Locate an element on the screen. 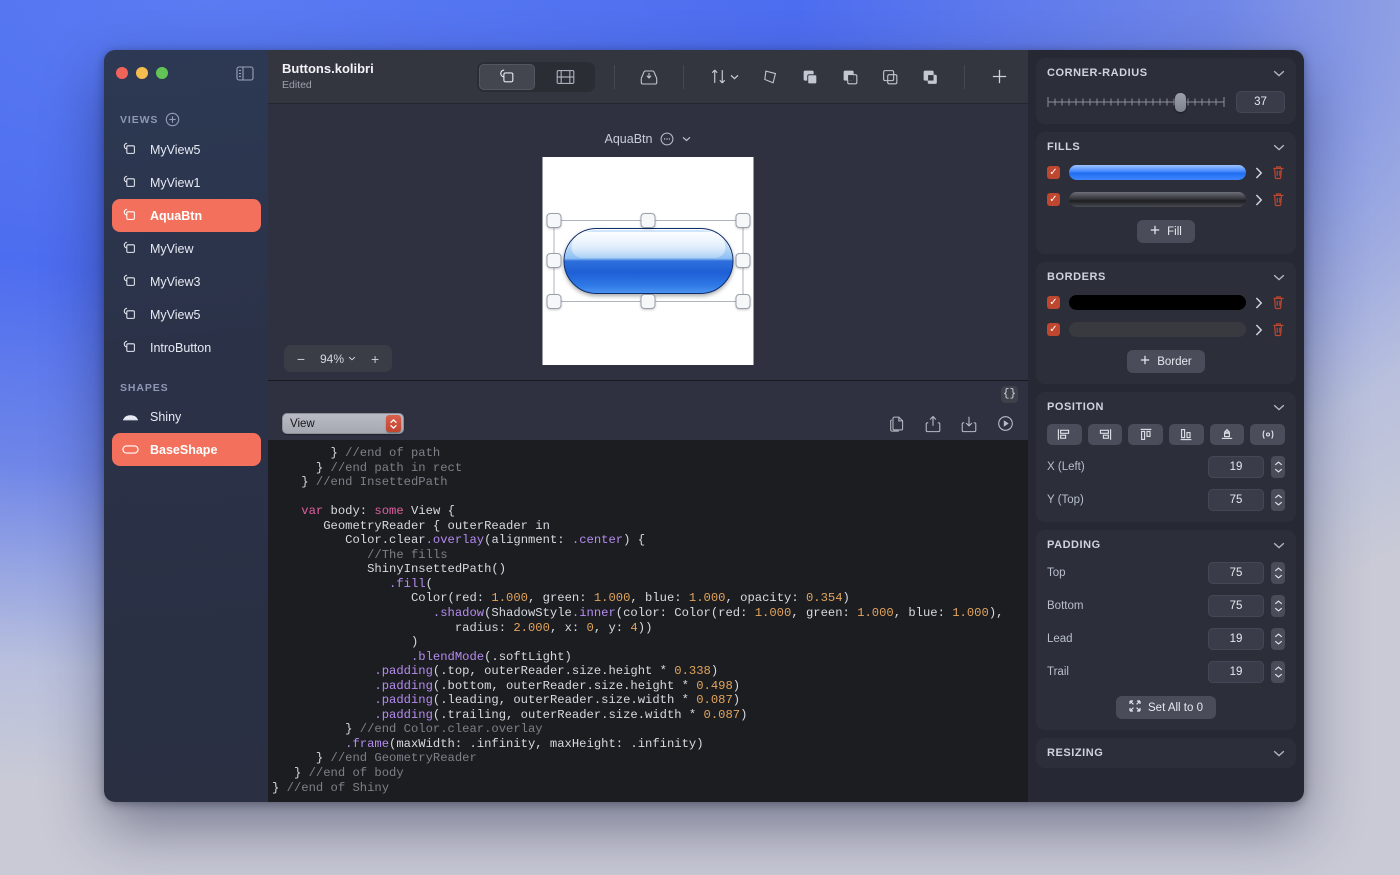 This screenshot has height=875, width=1400. align-center-horizontal-icon is located at coordinates (1227, 434).